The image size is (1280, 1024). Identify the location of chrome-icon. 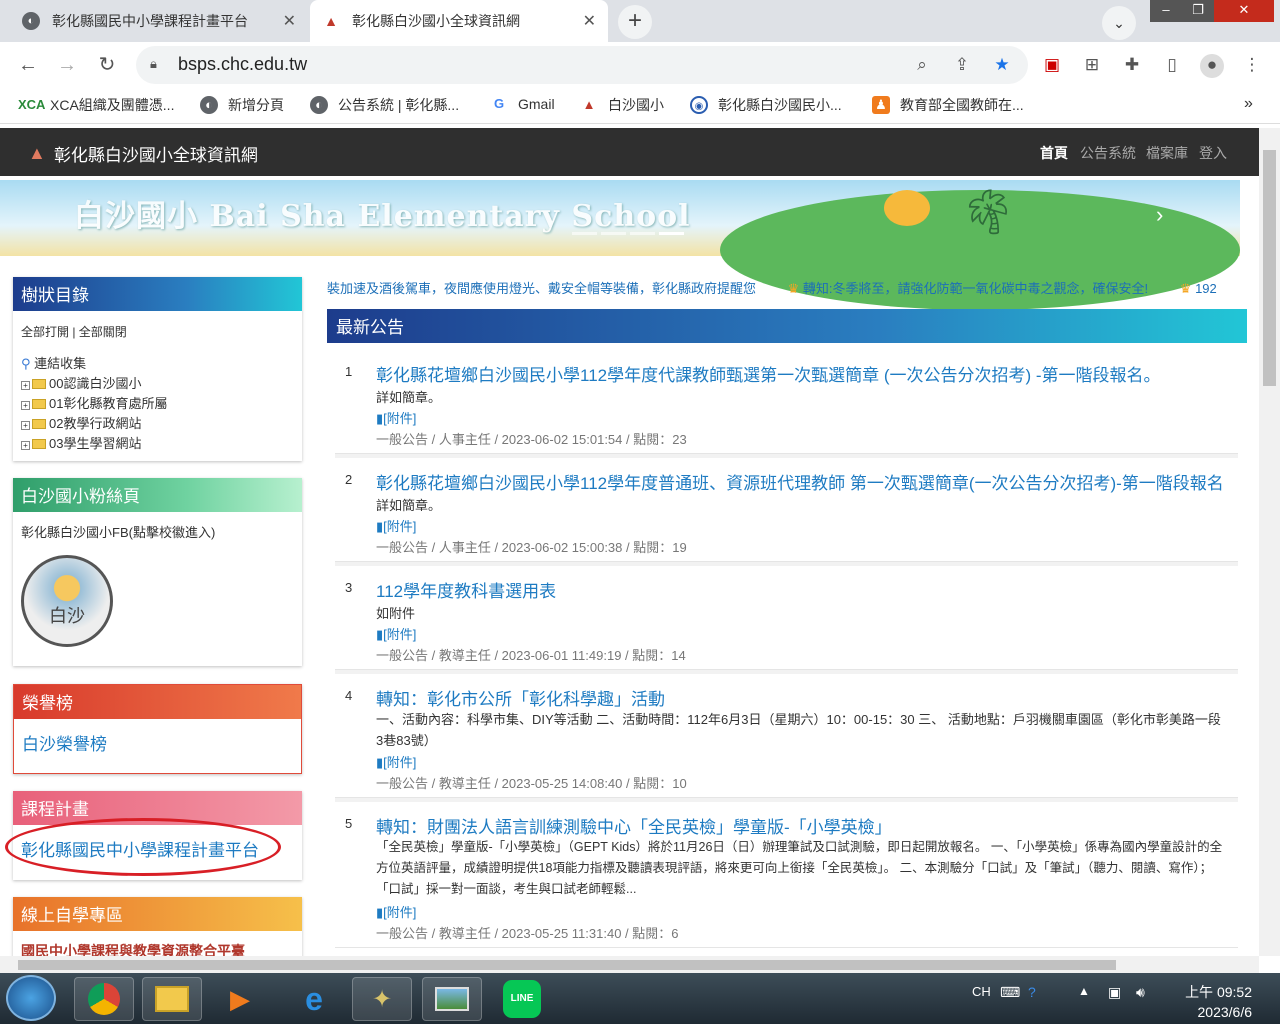
(104, 999).